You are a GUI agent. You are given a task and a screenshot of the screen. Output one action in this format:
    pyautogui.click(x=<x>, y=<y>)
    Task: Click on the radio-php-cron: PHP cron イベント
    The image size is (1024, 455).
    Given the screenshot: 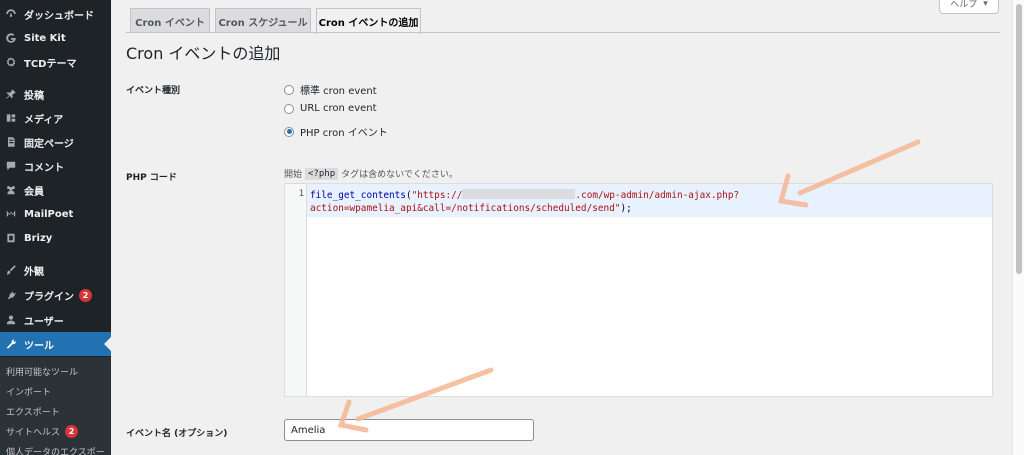 What is the action you would take?
    pyautogui.click(x=336, y=131)
    